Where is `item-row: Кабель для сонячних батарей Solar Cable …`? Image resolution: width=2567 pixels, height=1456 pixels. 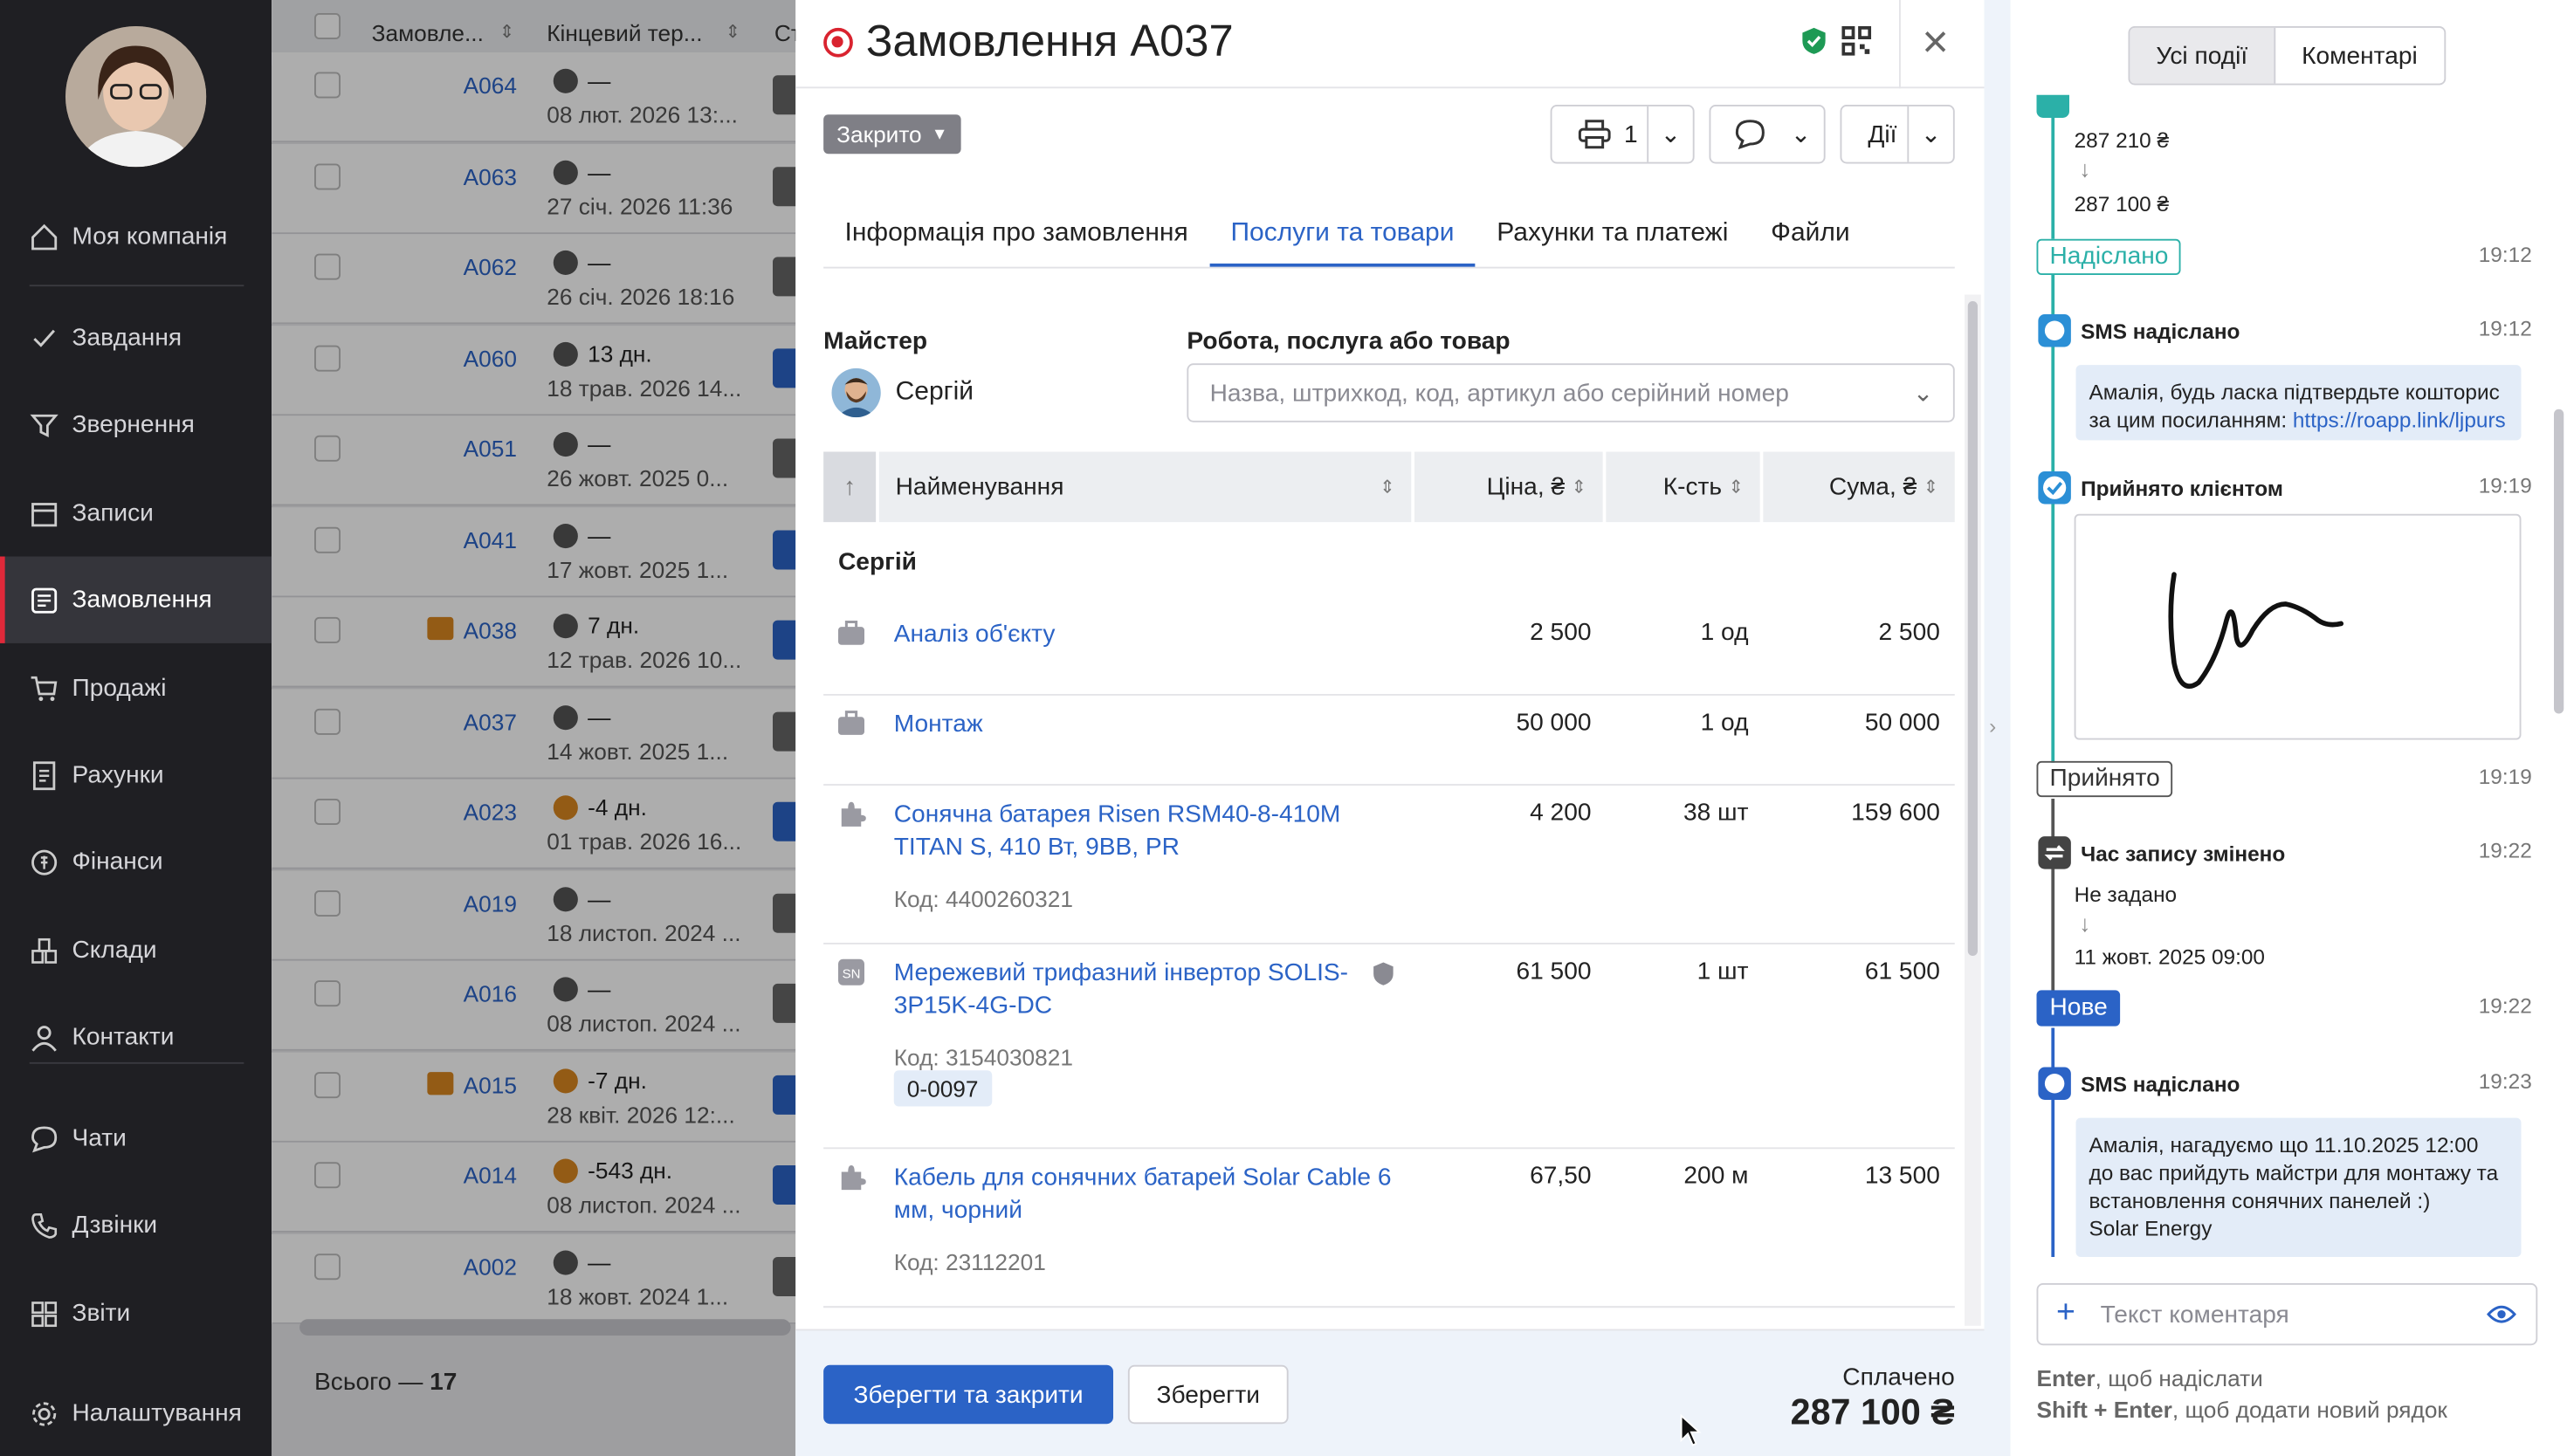
item-row: Кабель для сонячних батарей Solar Cable … is located at coordinates (1389, 1228).